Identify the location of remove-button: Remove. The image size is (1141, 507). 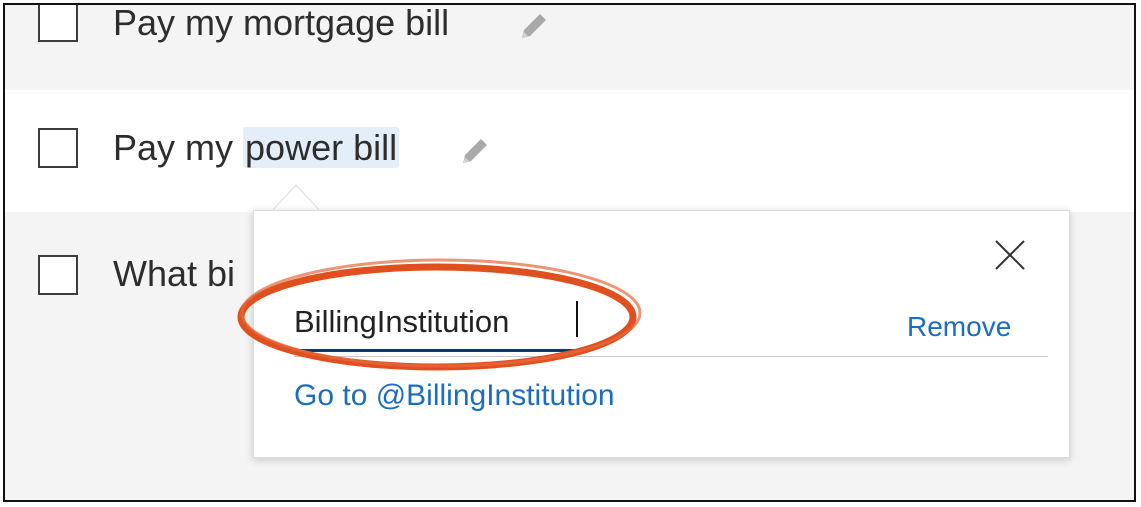
(959, 327).